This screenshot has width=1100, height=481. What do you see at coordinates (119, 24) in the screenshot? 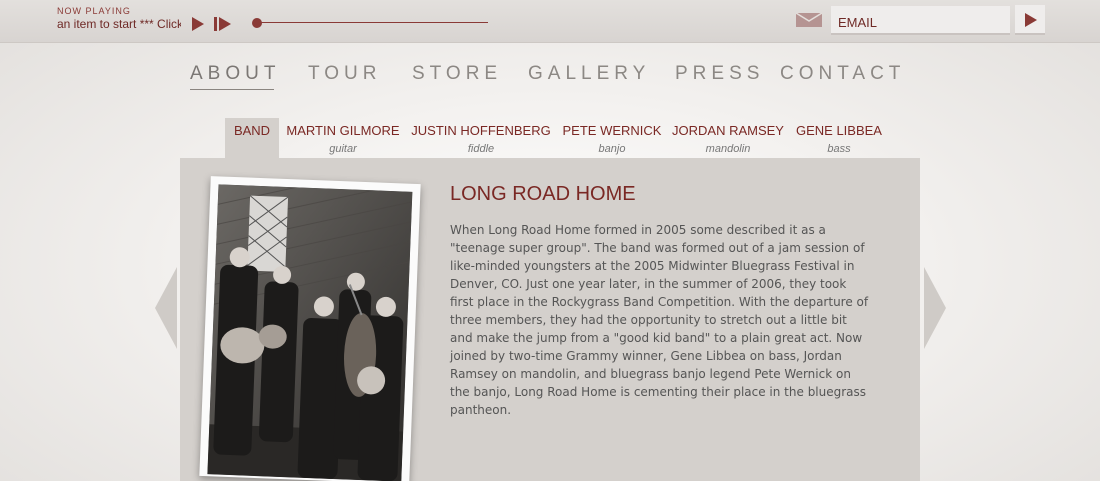
I see `now-playing-track: an item to start *** Click` at bounding box center [119, 24].